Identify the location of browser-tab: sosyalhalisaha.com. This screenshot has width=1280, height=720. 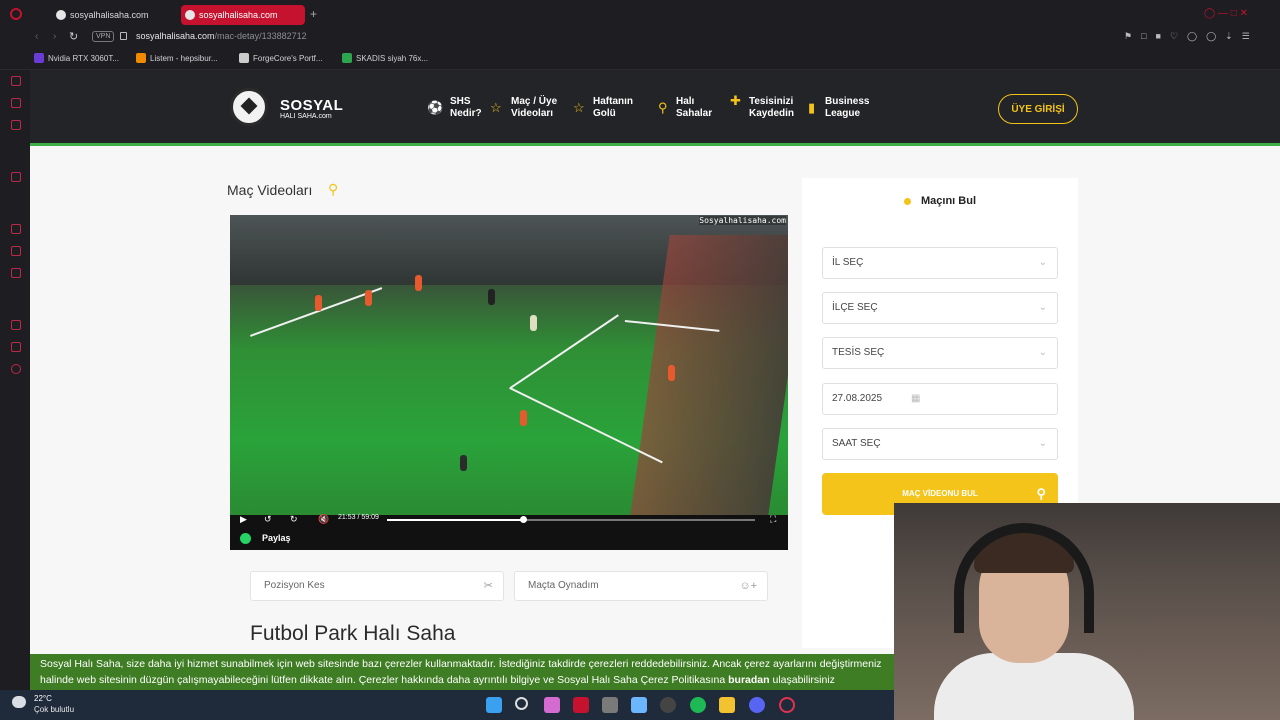
(114, 15).